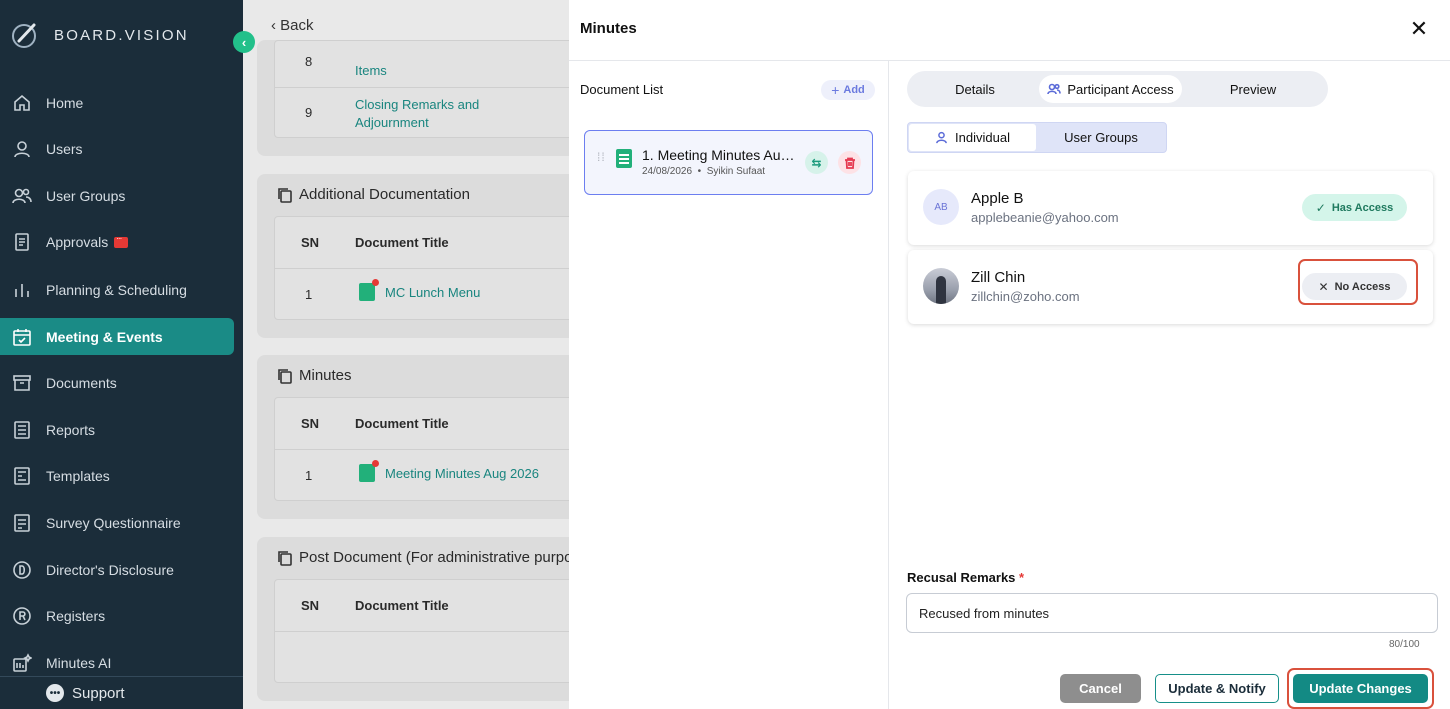  I want to click on sidebar-item-label: Users, so click(64, 148).